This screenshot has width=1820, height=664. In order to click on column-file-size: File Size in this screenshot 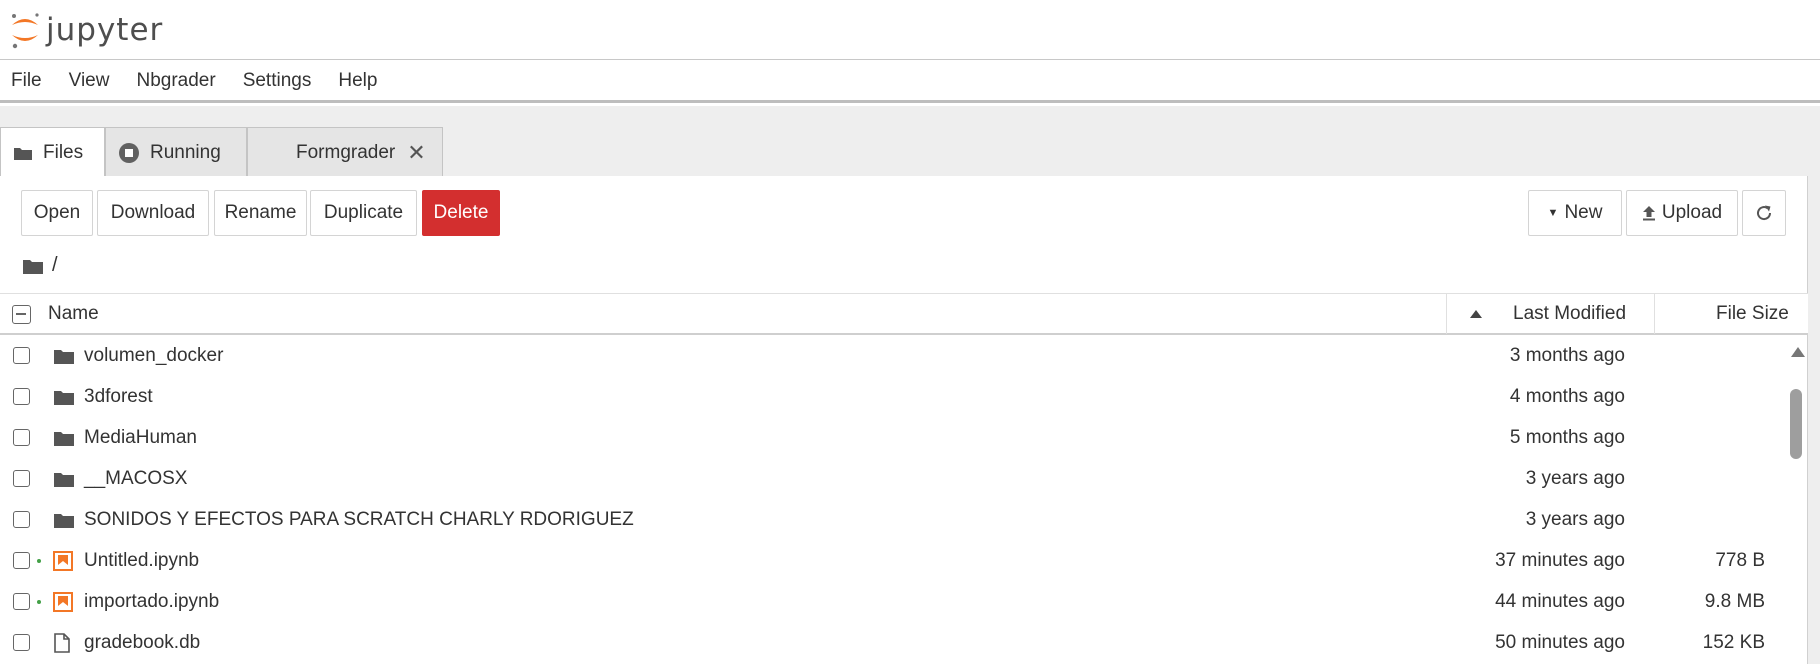, I will do `click(1752, 314)`.